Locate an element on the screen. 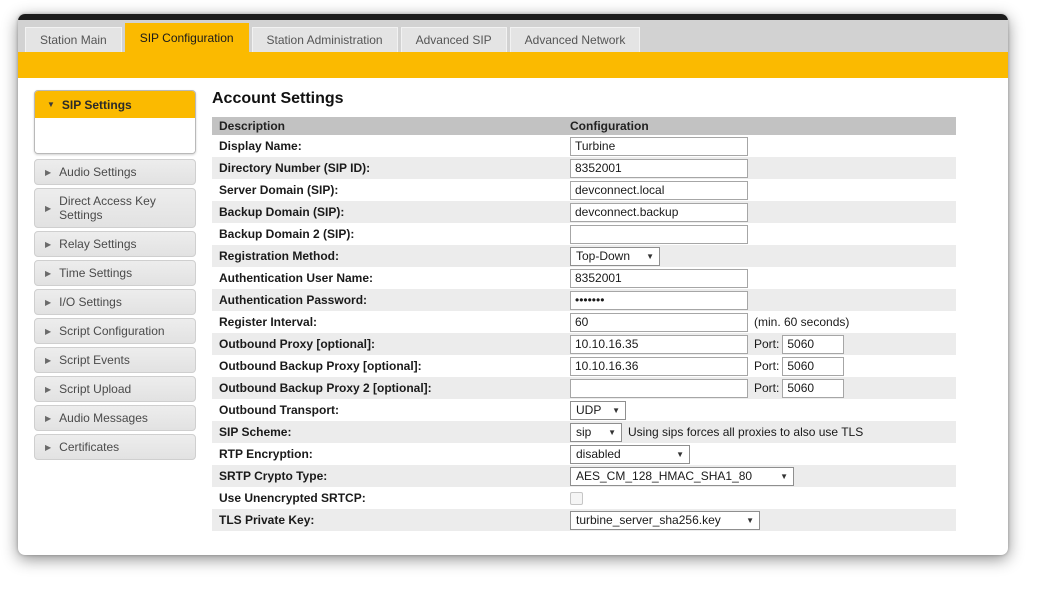 This screenshot has height=604, width=1056. select-value: AES_CM_128_HMAC_SHA1_80 is located at coordinates (664, 476).